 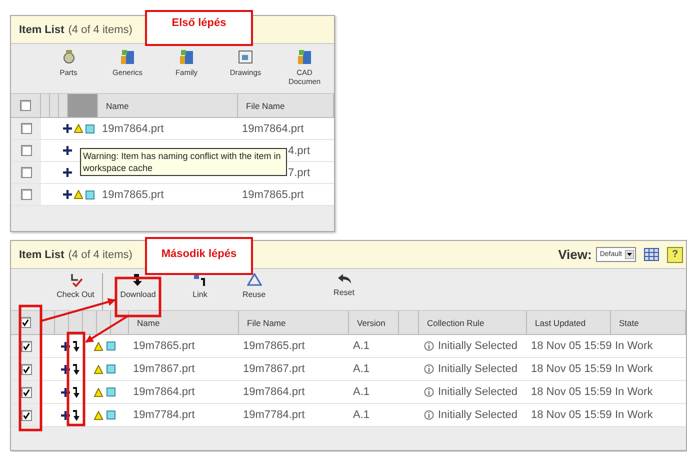 What do you see at coordinates (138, 297) in the screenshot?
I see `highlight-frame` at bounding box center [138, 297].